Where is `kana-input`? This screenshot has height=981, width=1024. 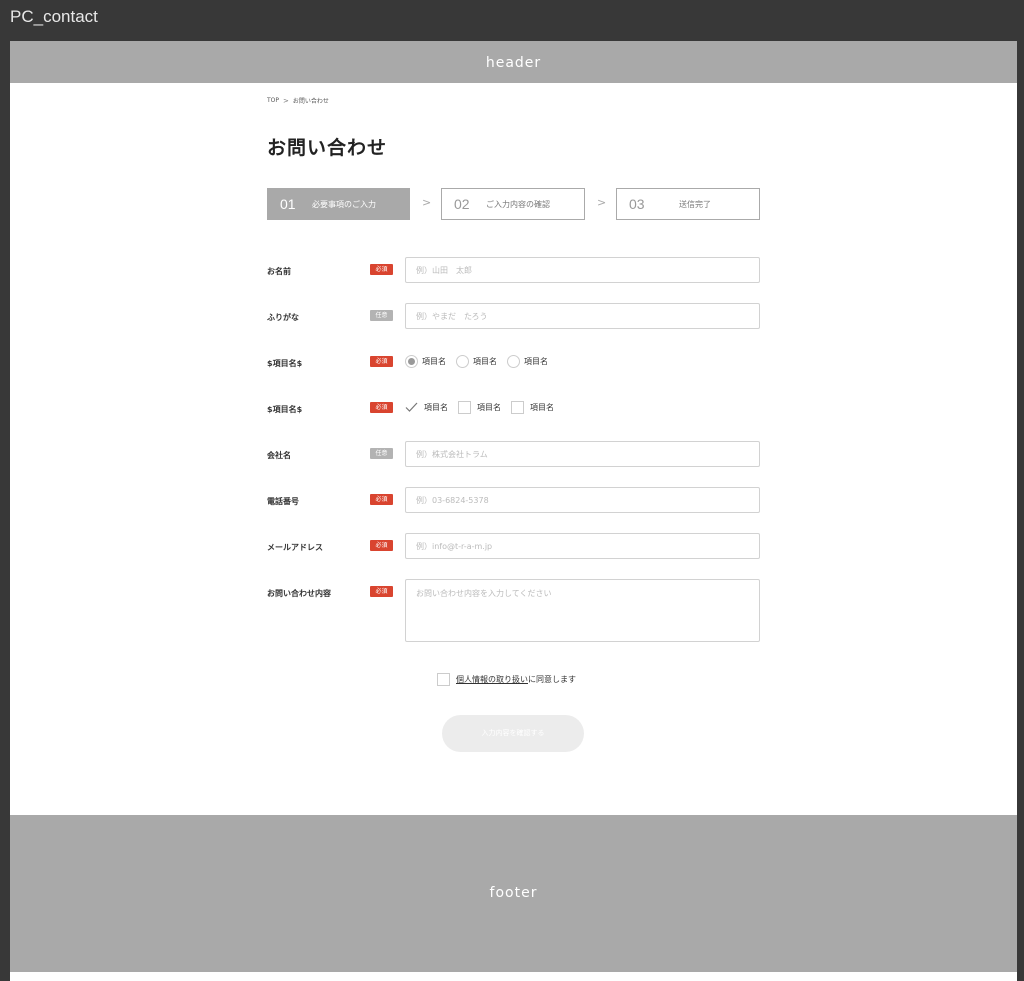
kana-input is located at coordinates (582, 316).